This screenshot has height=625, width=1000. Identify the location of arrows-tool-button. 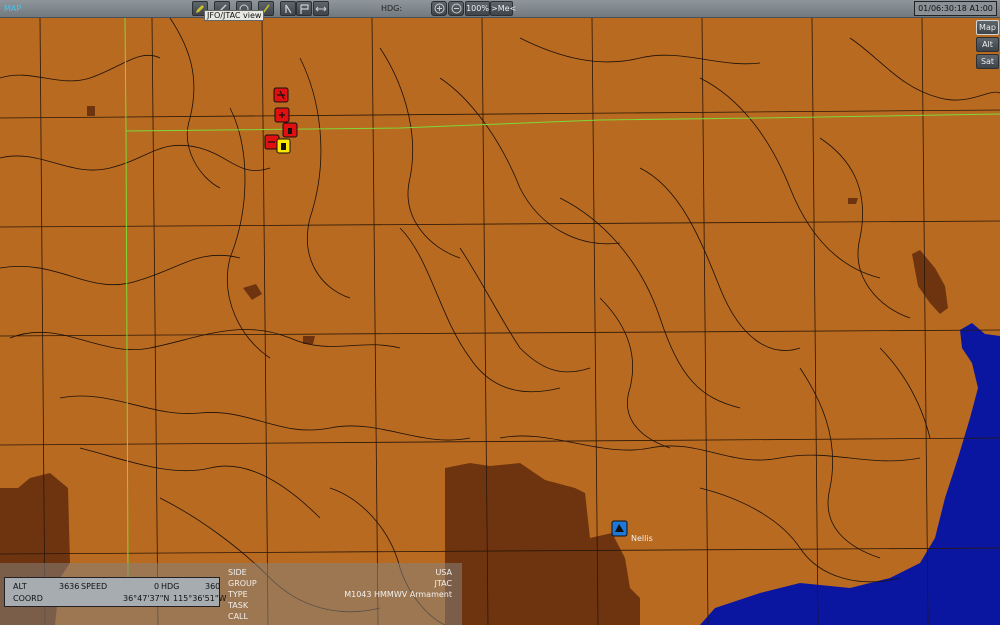
(321, 8).